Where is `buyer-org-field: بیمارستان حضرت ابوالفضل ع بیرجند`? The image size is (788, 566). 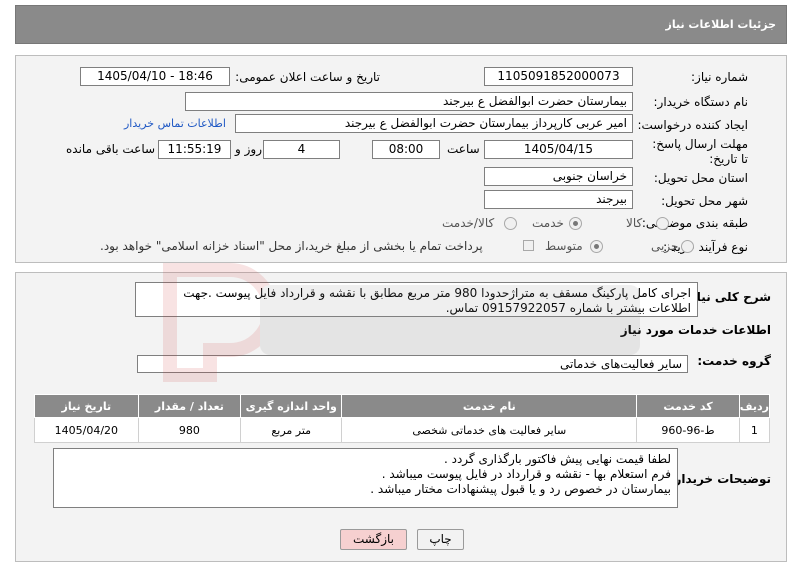
buyer-org-field: بیمارستان حضرت ابوالفضل ع بیرجند is located at coordinates (409, 101).